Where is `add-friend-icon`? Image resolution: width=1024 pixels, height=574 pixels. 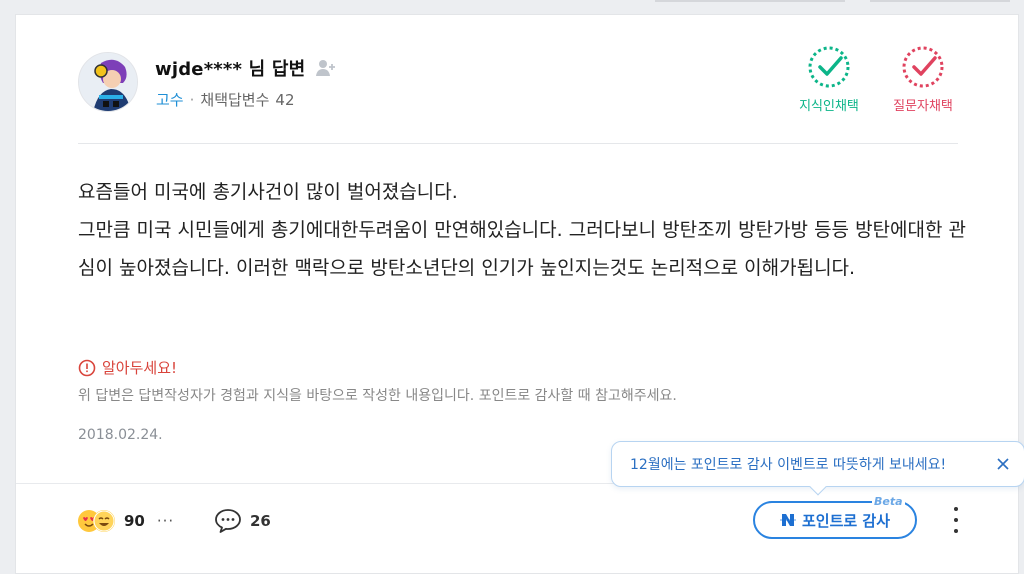 add-friend-icon is located at coordinates (326, 68).